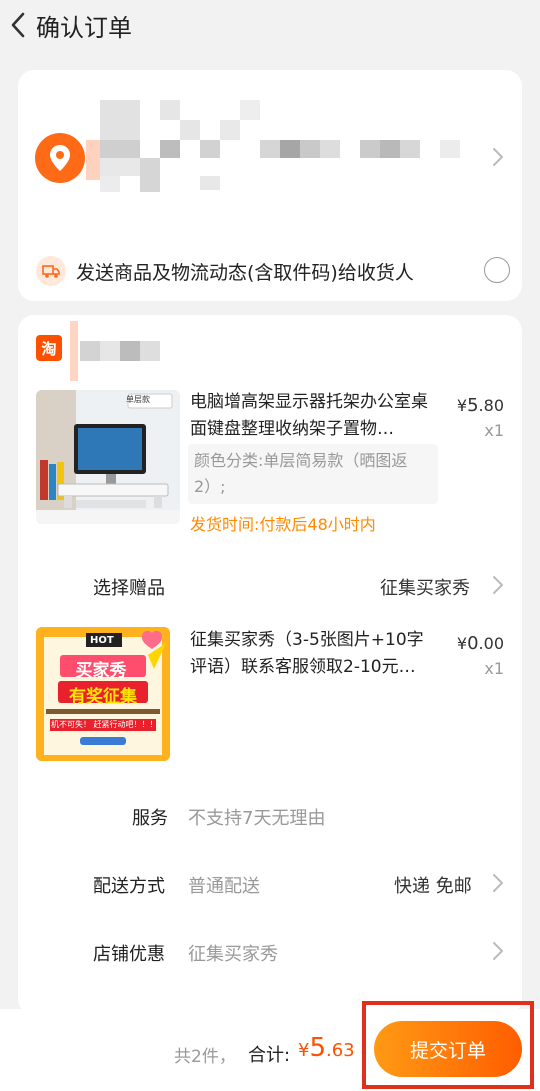 Image resolution: width=540 pixels, height=1091 pixels. I want to click on product-spec: 颜色分类:单层简易款（晒图返2）;, so click(313, 474).